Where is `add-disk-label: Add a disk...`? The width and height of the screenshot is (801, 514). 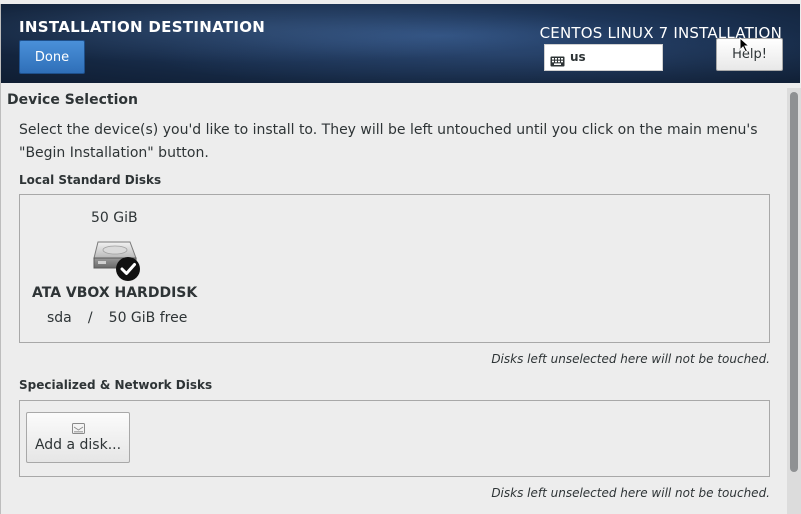
add-disk-label: Add a disk... is located at coordinates (78, 445).